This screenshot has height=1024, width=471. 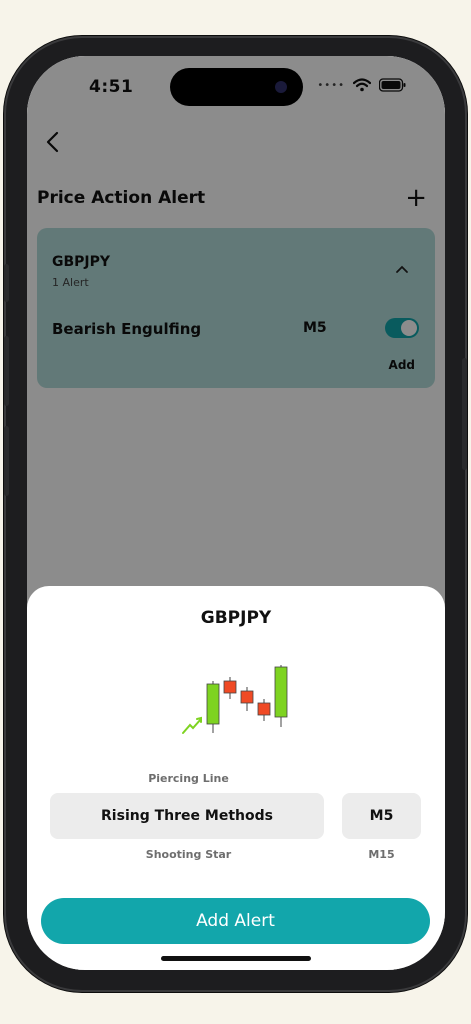 What do you see at coordinates (6, 461) in the screenshot?
I see `volume-down-button` at bounding box center [6, 461].